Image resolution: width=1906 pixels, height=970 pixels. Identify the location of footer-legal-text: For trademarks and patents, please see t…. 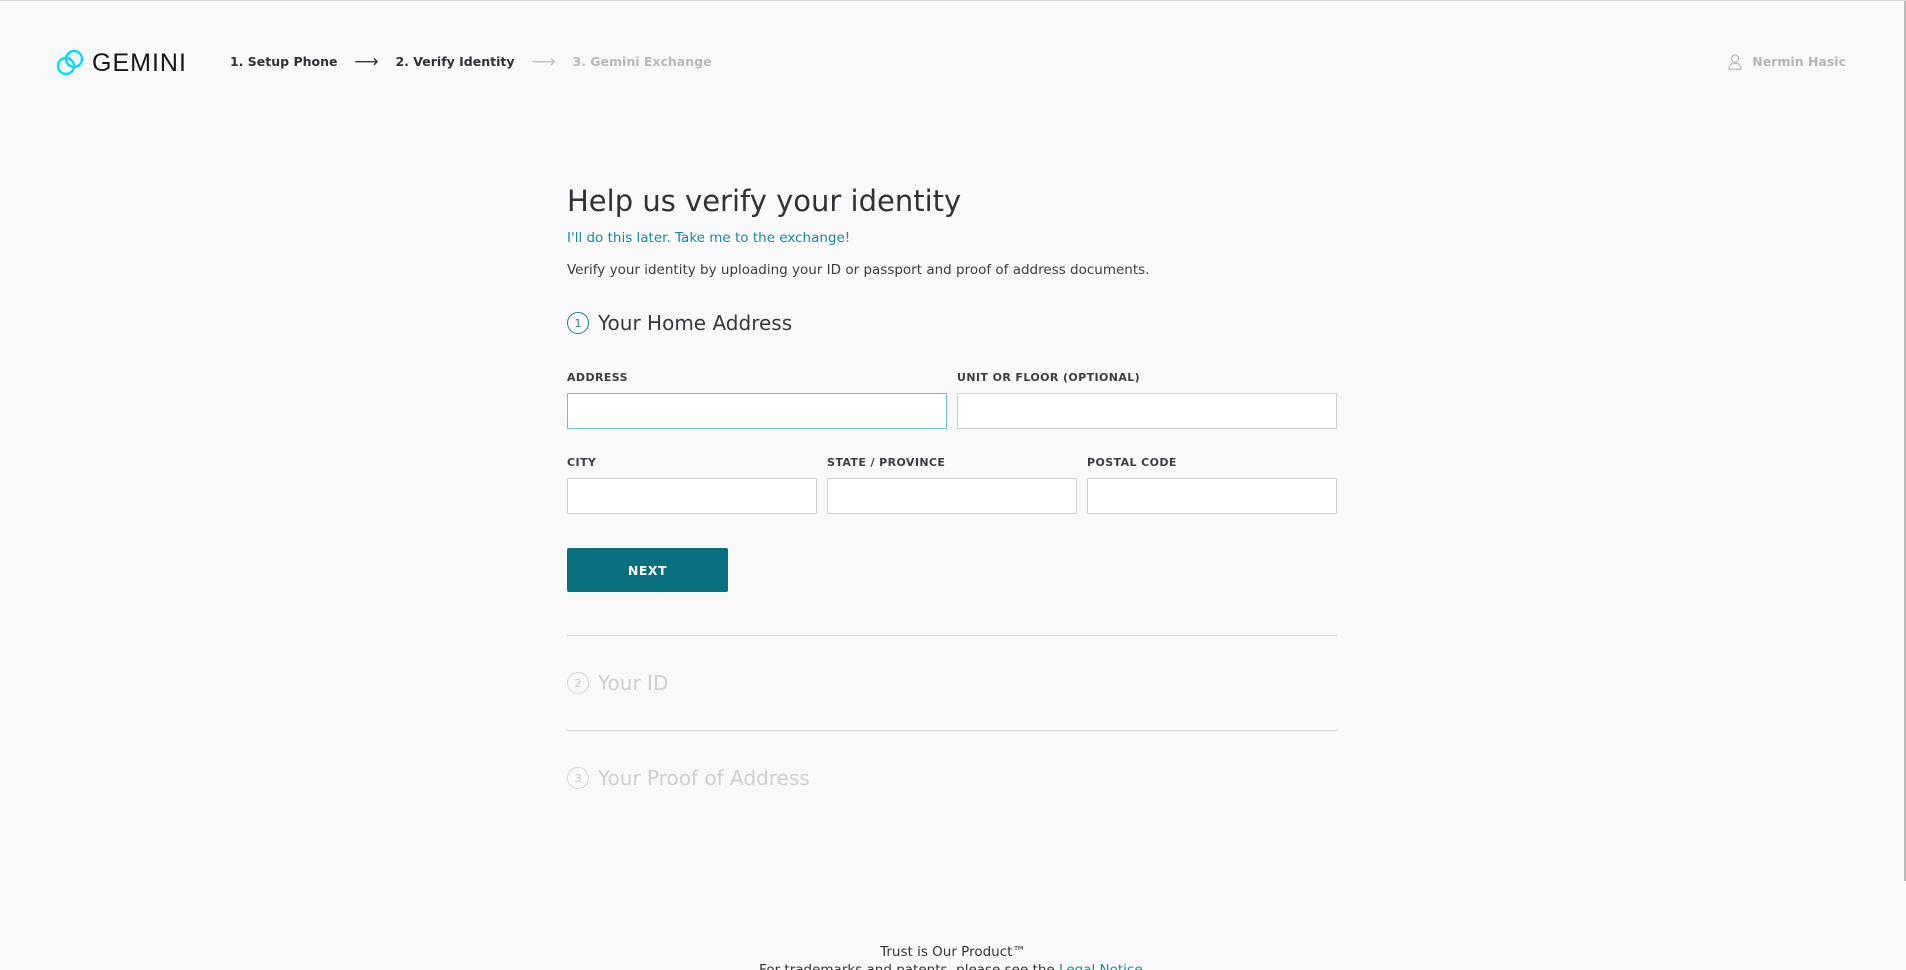
(907, 966).